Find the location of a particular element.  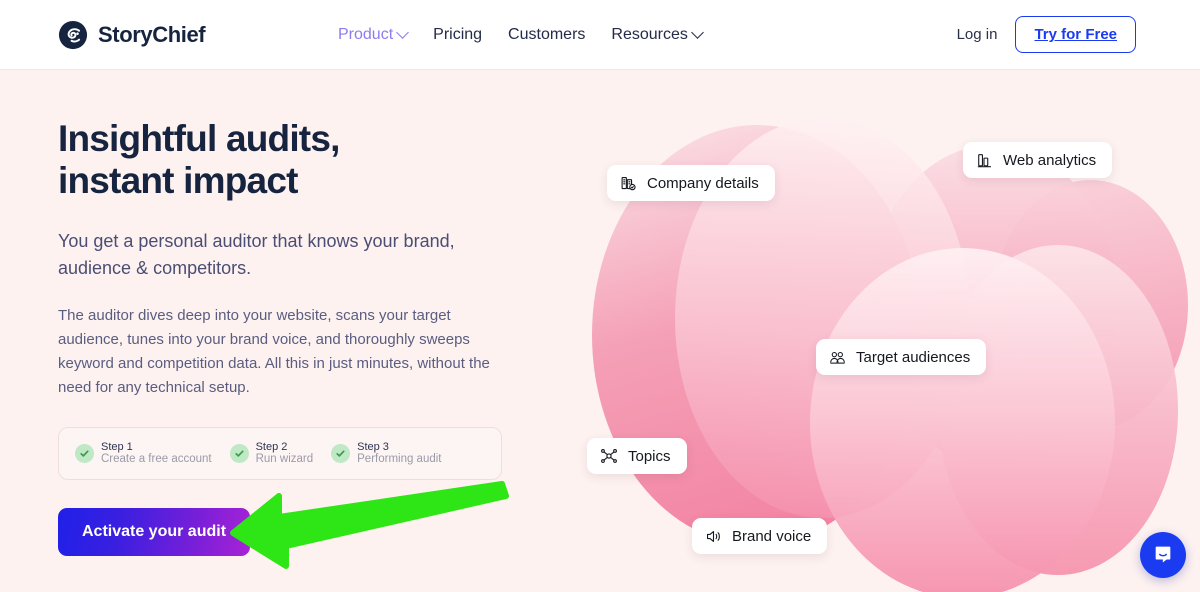

header-actions: Log in Try for Free is located at coordinates (1046, 34).